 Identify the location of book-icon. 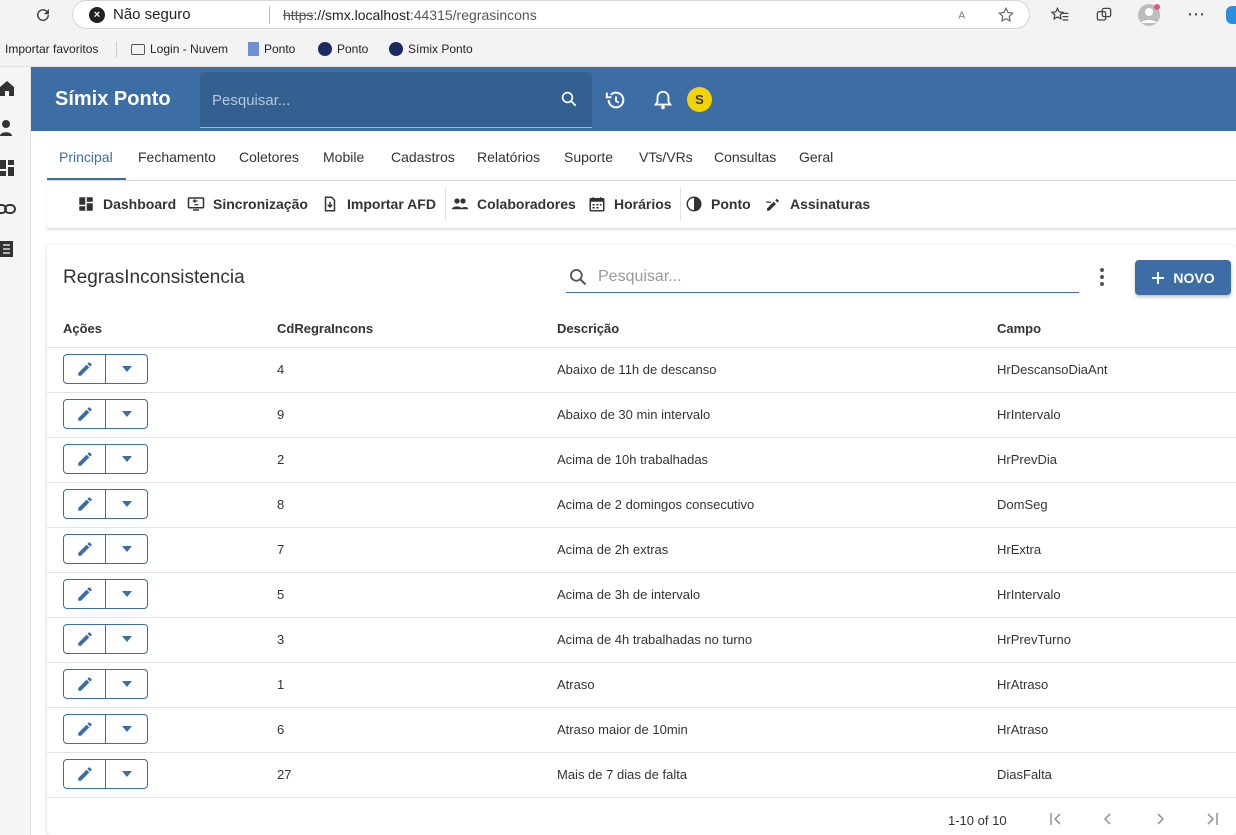
(8, 249).